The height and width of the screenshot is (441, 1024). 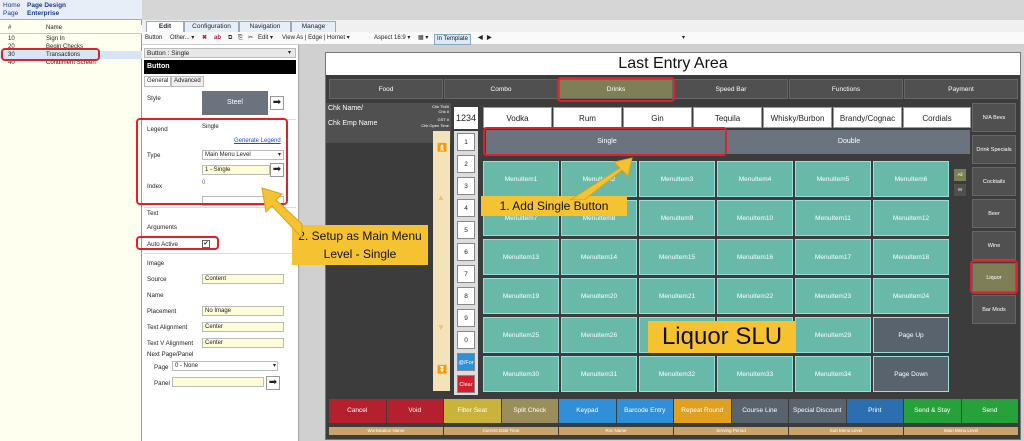 I want to click on category-speed-bar: Speed Bar, so click(x=731, y=89).